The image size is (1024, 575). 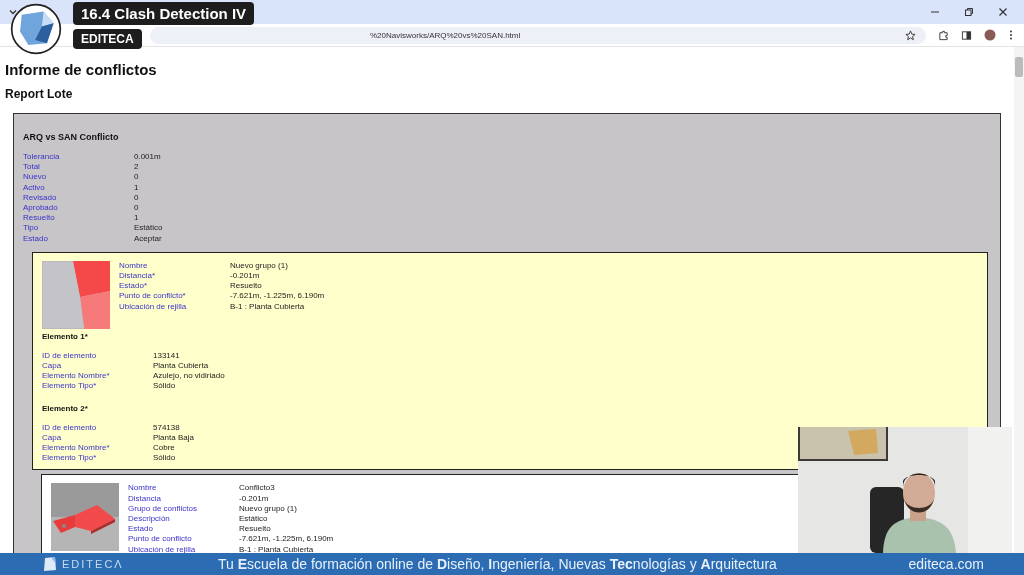 What do you see at coordinates (40, 197) in the screenshot?
I see `field-label: Revisado` at bounding box center [40, 197].